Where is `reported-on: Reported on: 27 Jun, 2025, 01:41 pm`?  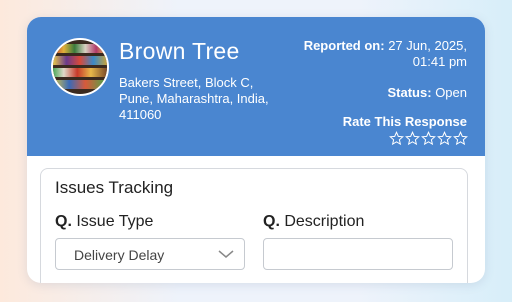 reported-on: Reported on: 27 Jun, 2025, 01:41 pm is located at coordinates (385, 54).